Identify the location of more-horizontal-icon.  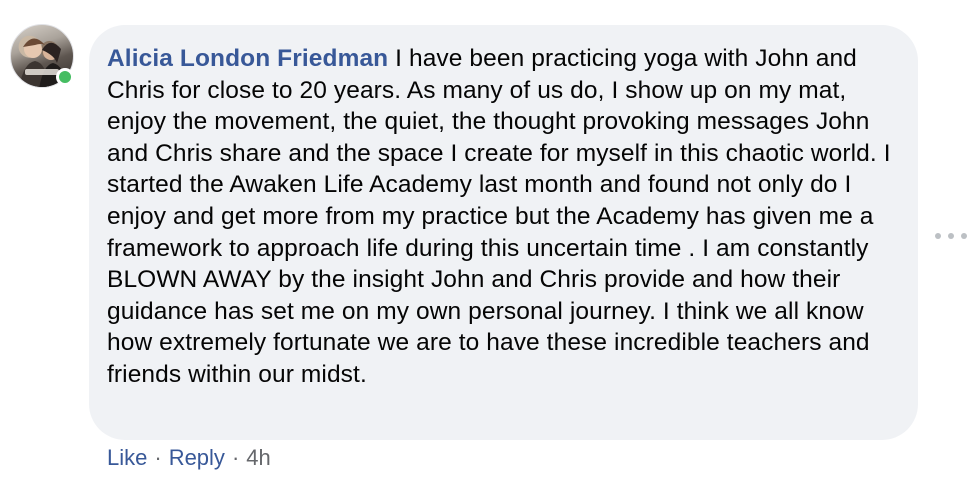
(938, 236).